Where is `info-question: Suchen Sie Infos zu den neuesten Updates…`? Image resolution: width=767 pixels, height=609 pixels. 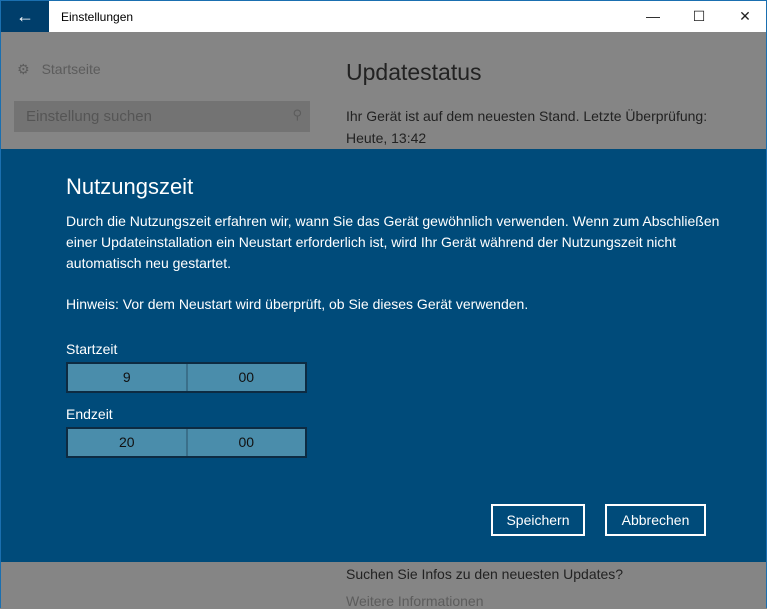
info-question: Suchen Sie Infos zu den neuesten Updates… is located at coordinates (485, 574).